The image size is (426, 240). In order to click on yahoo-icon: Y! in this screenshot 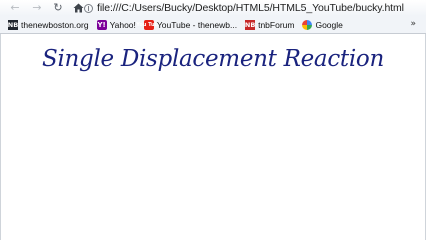, I will do `click(101, 24)`.